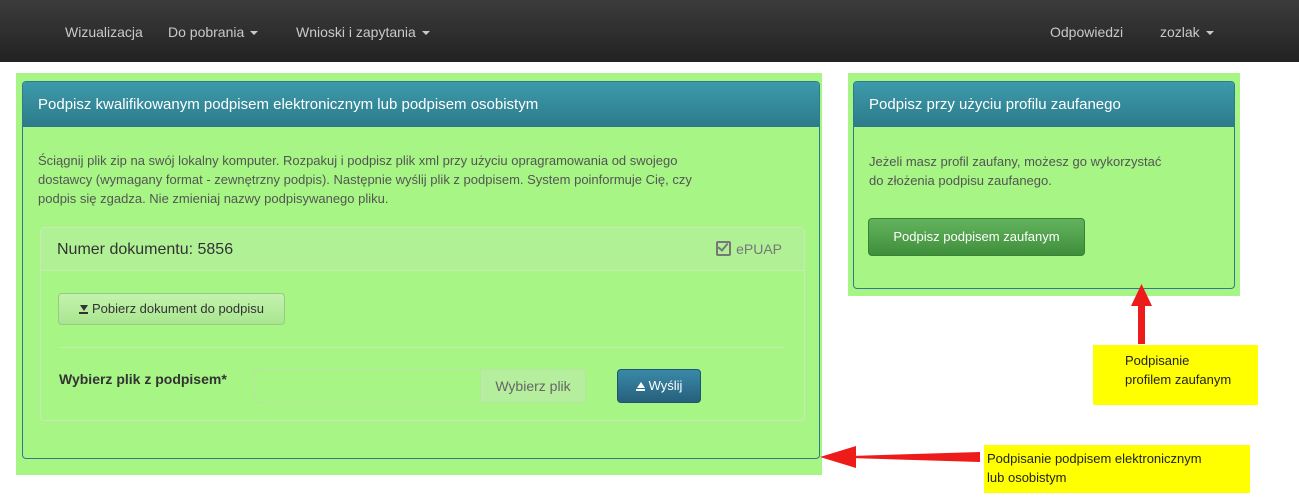 The height and width of the screenshot is (497, 1299). What do you see at coordinates (143, 379) in the screenshot?
I see `file-label: Wybierz plik z podpisem*` at bounding box center [143, 379].